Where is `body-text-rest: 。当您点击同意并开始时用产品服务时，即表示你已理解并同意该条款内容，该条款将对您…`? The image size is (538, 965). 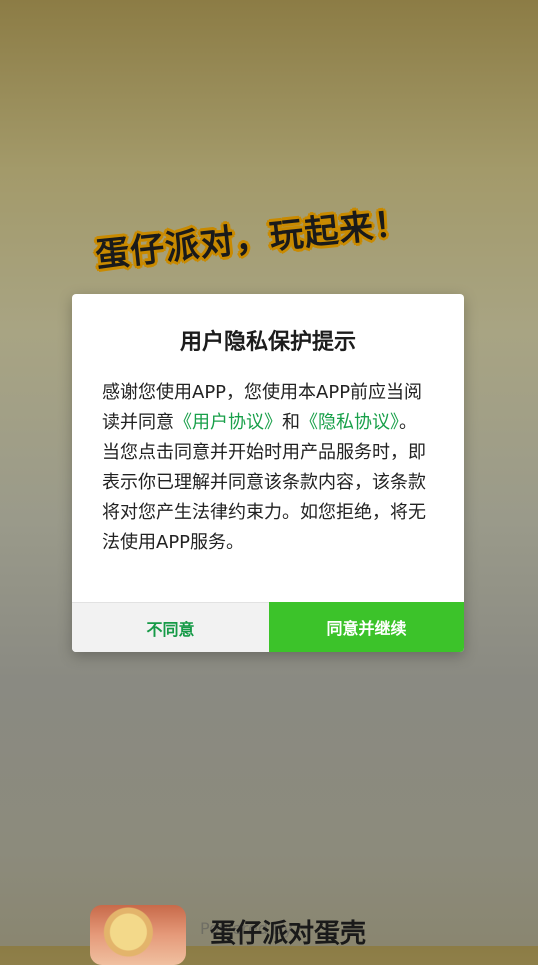 body-text-rest: 。当您点击同意并开始时用产品服务时，即表示你已理解并同意该条款内容，该条款将对您… is located at coordinates (264, 482).